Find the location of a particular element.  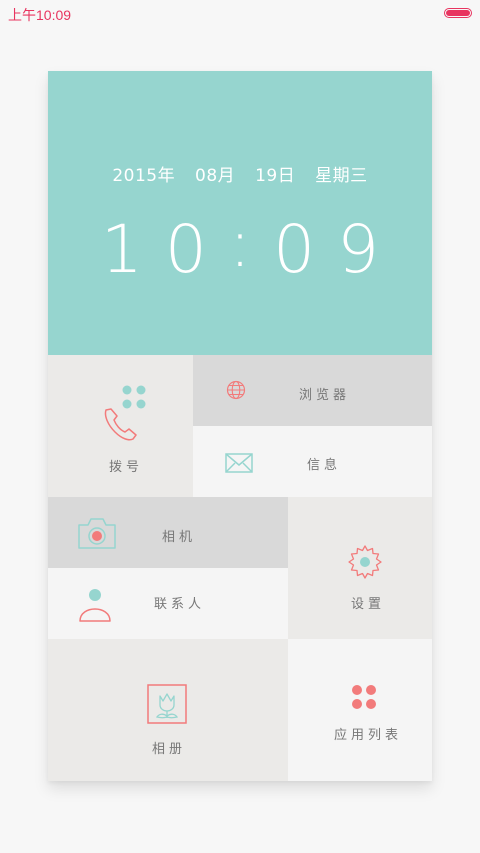

tile-contacts: 联系人 is located at coordinates (168, 603).